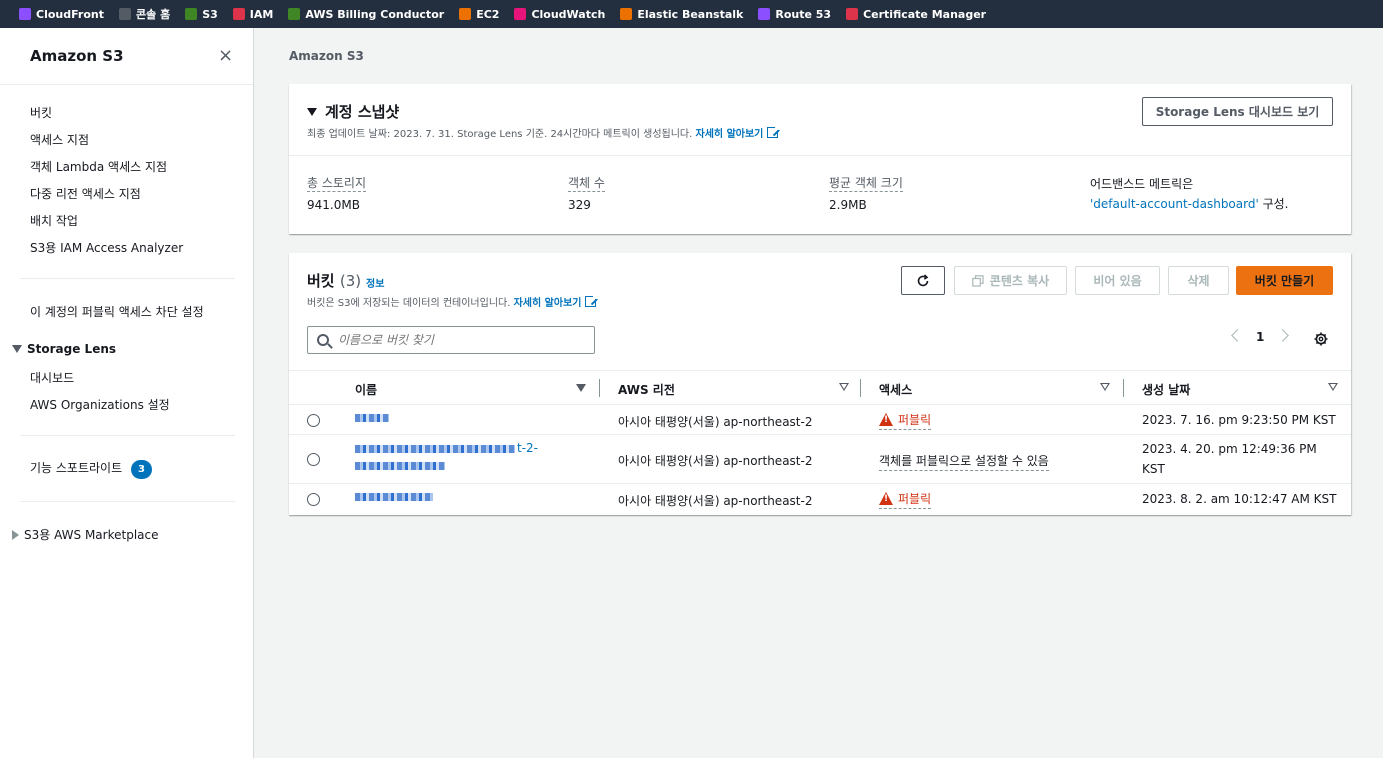 This screenshot has width=1383, height=758. I want to click on metric-avg-object-size: 평균 객체 크기 2.9MB, so click(866, 193).